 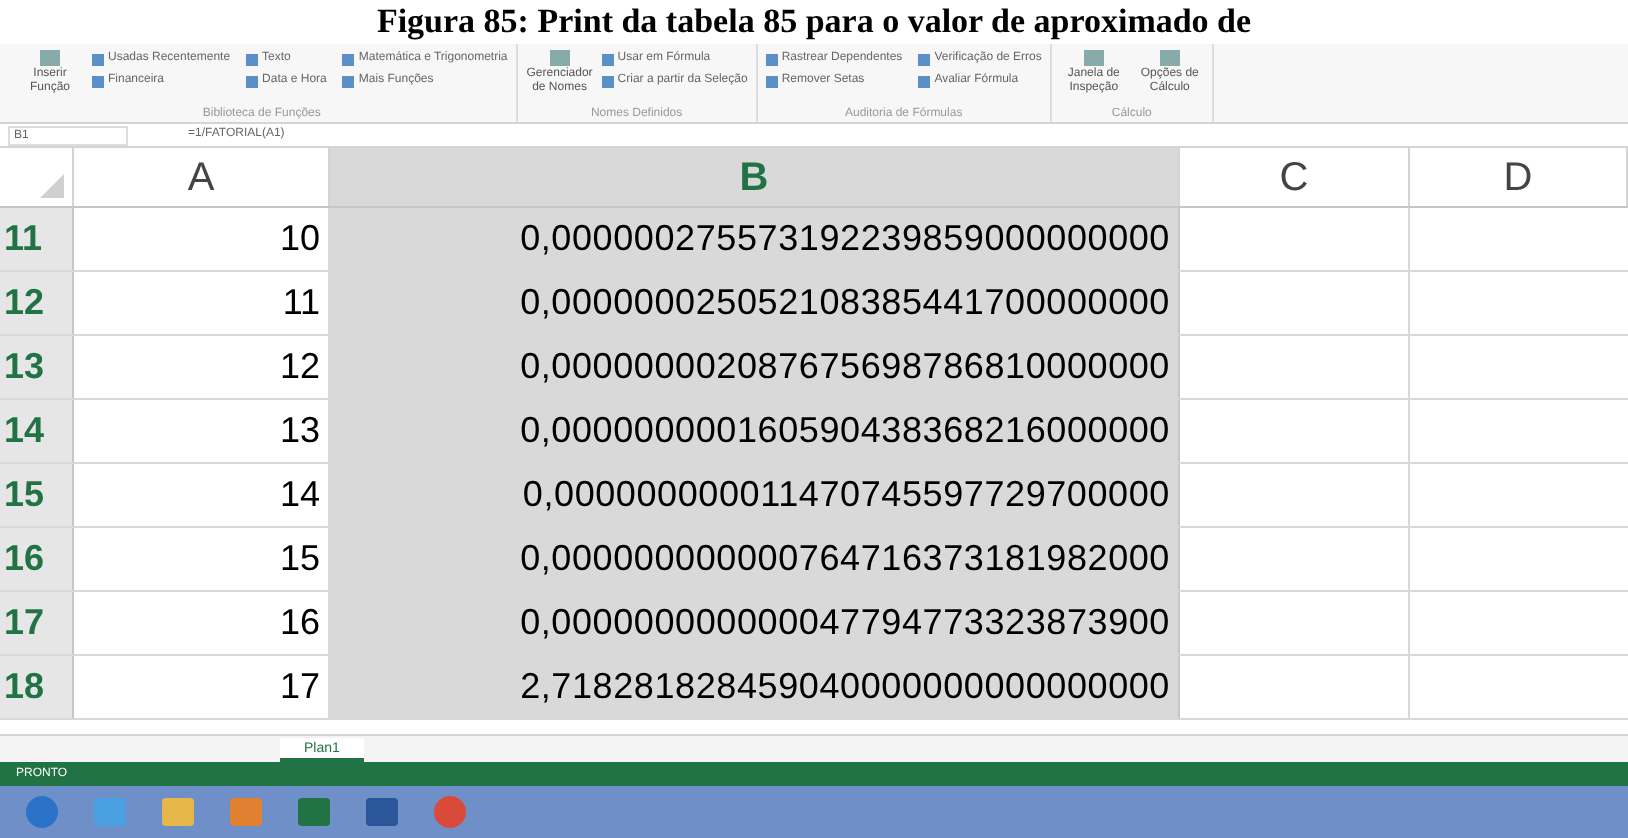 I want to click on row-header: 14, so click(x=37, y=431).